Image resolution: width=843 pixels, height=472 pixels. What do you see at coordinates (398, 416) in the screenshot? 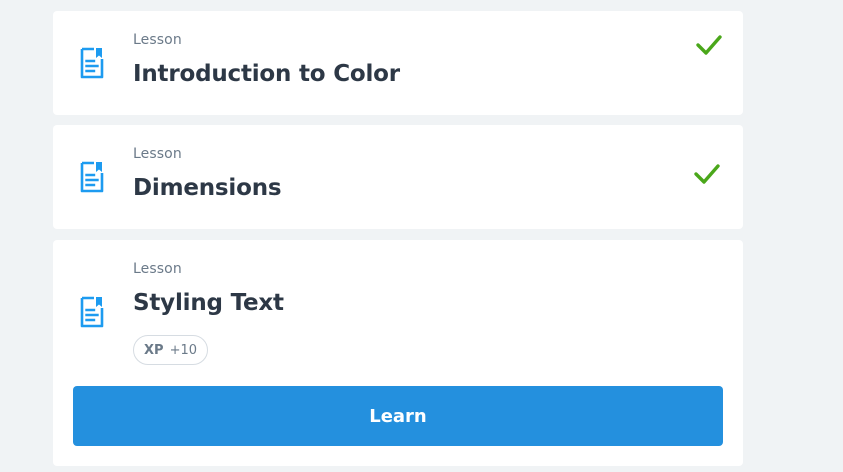
I see `learn-button: Learn` at bounding box center [398, 416].